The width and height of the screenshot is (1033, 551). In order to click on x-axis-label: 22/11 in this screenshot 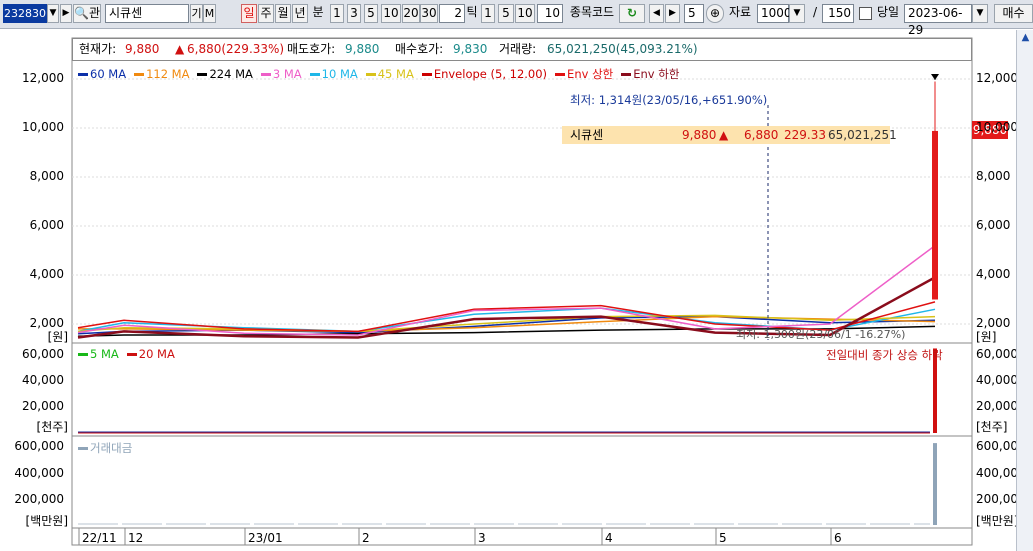, I will do `click(99, 538)`.